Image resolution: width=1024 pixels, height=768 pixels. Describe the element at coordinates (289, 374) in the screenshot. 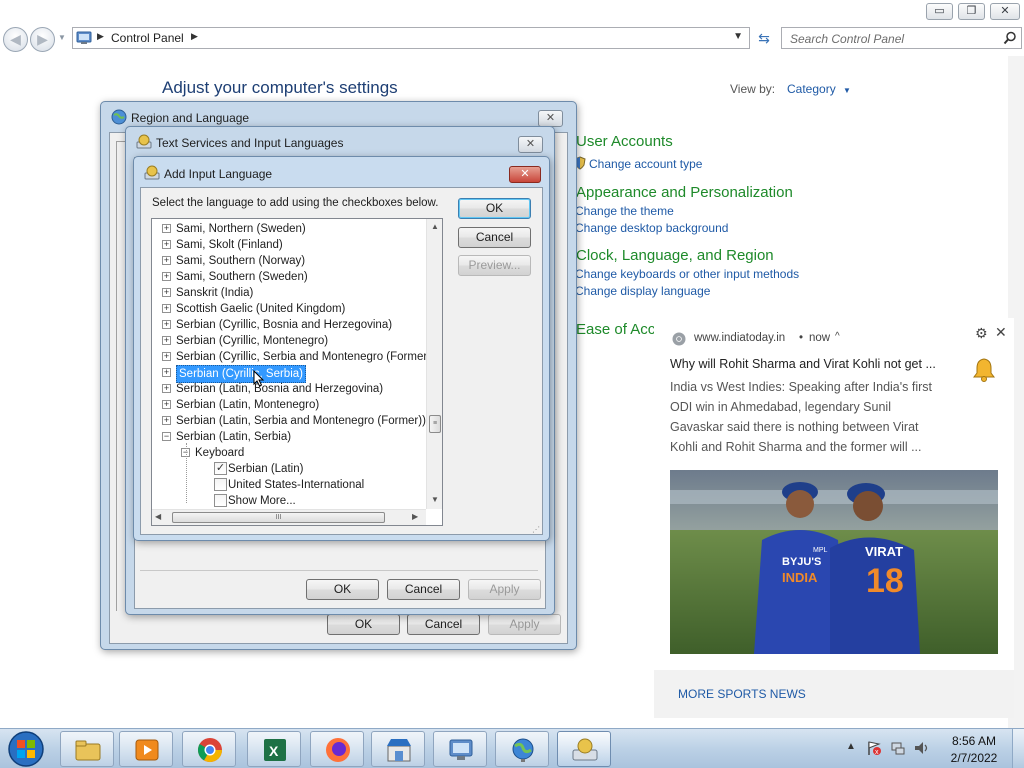

I see `tree-item: + Serbian (Cyrillic, Serbia)` at that location.